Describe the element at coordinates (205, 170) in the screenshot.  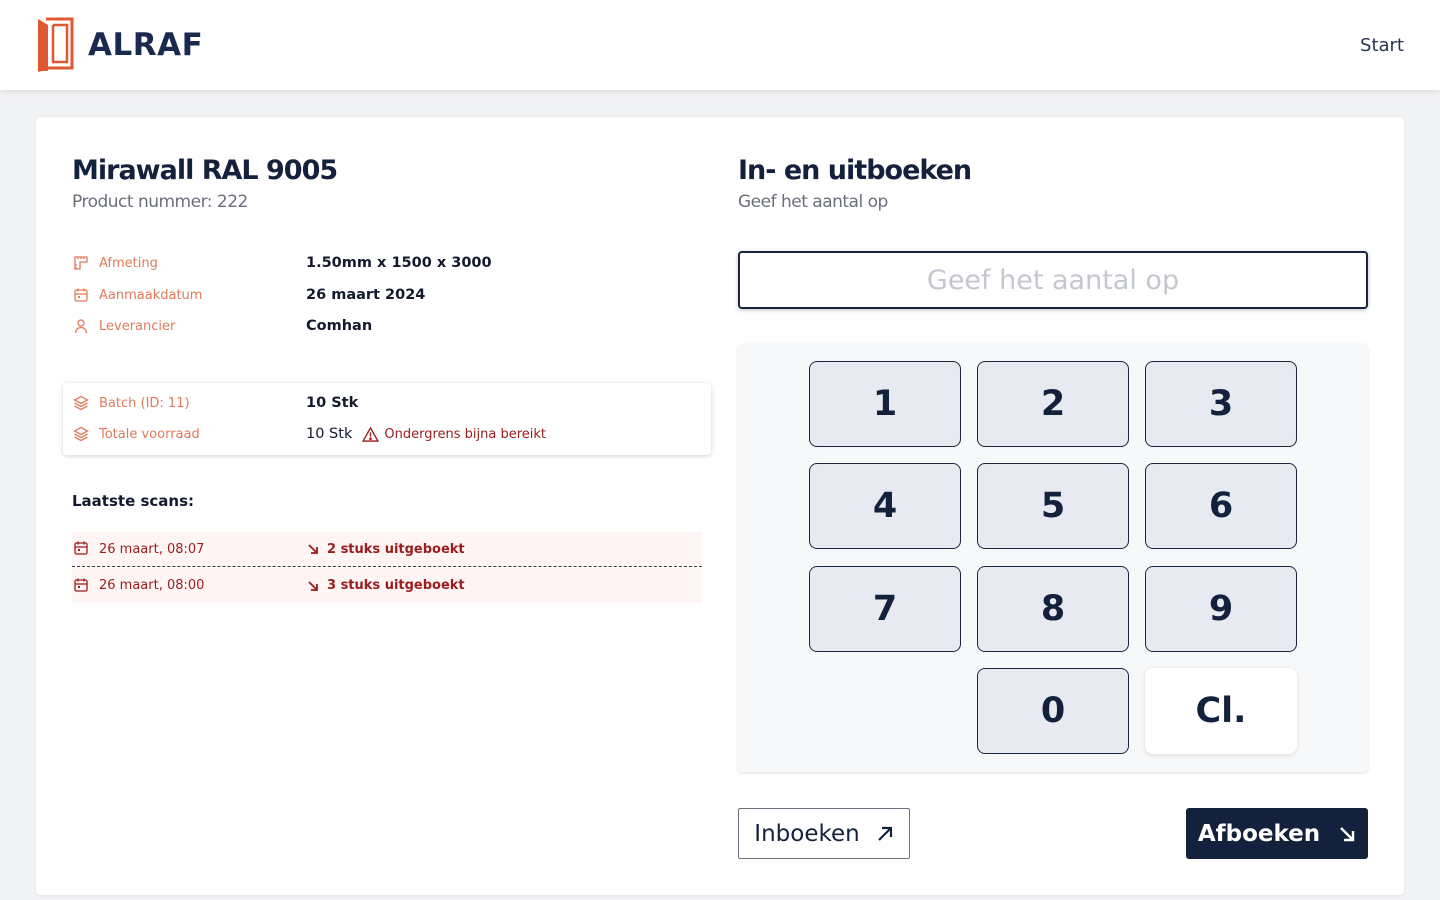
I see `product-title: Mirawall RAL 9005` at that location.